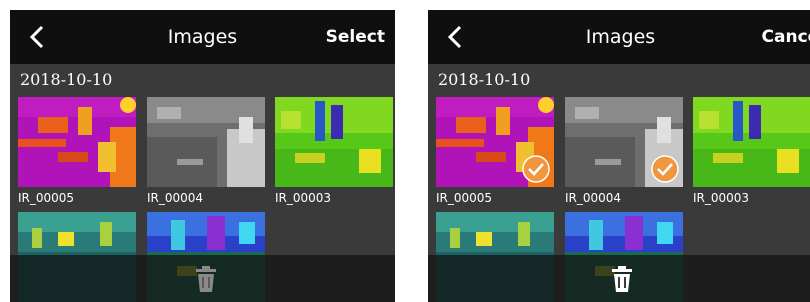 The width and height of the screenshot is (810, 302). What do you see at coordinates (202, 37) in the screenshot?
I see `header-bar: Images Select` at bounding box center [202, 37].